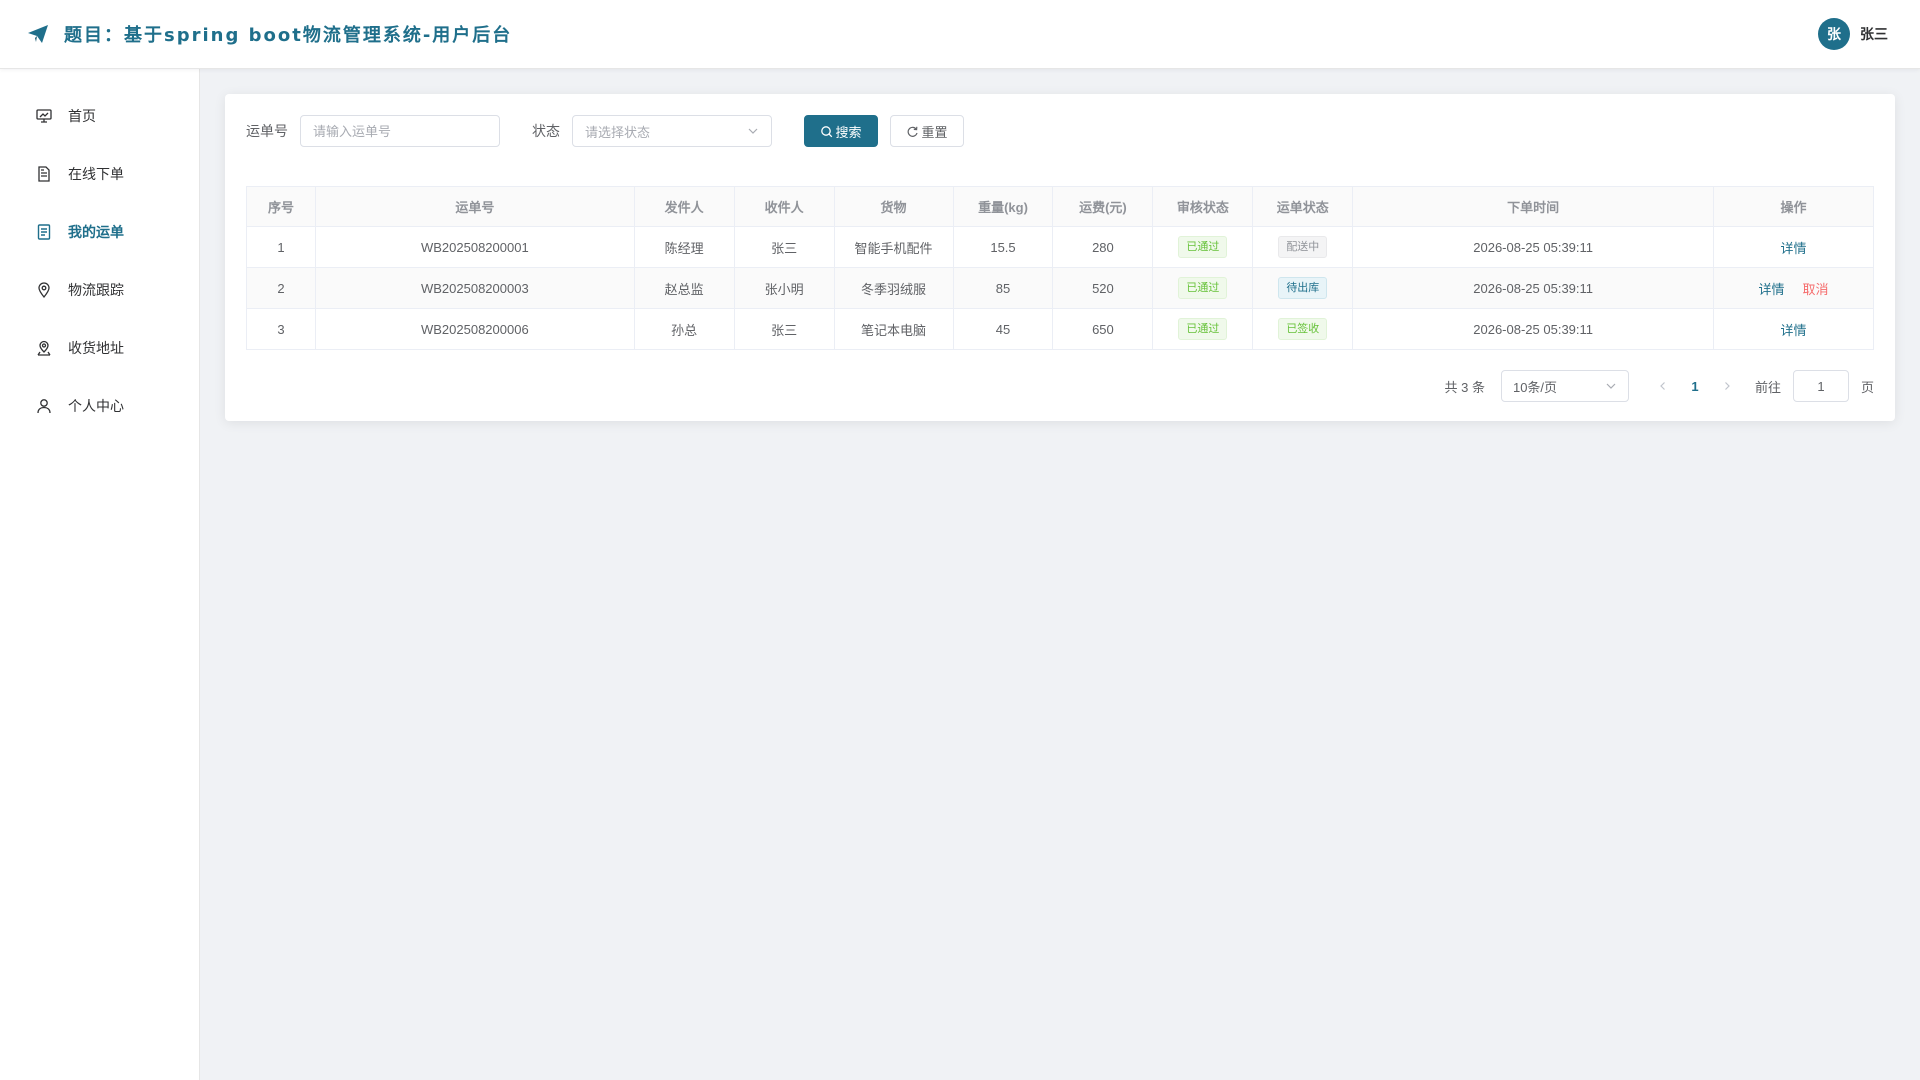 The image size is (1920, 1080). I want to click on top-header: 题目：基于spring boot物流管理系统-用户后台 张 张三, so click(960, 34).